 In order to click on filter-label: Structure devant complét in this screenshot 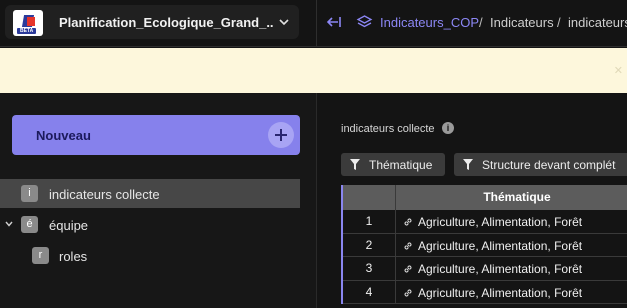, I will do `click(549, 165)`.